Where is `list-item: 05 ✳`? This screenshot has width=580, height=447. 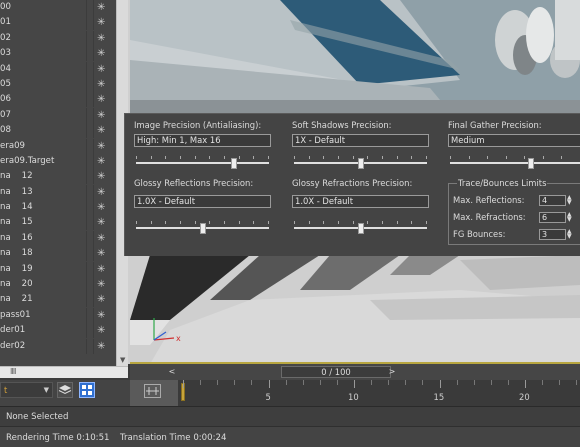 list-item: 05 ✳ is located at coordinates (58, 84).